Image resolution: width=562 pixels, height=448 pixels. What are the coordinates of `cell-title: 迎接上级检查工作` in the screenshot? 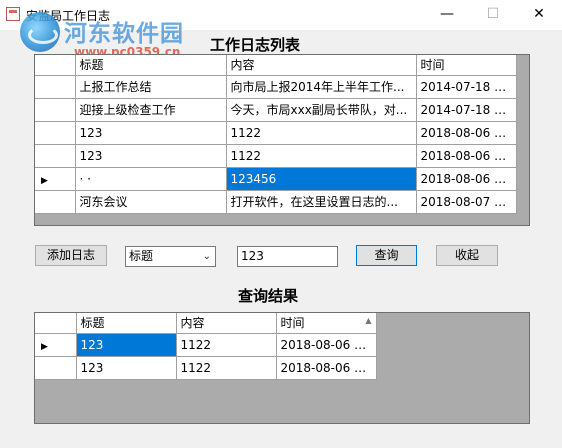 It's located at (151, 110).